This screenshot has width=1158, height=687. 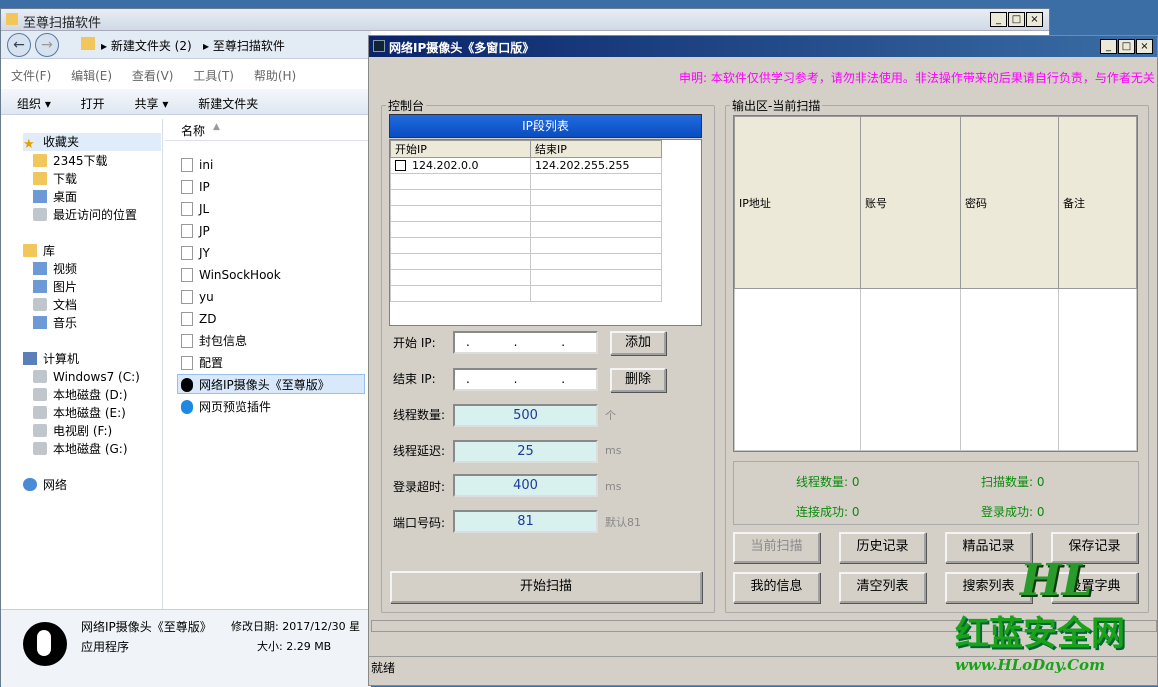 What do you see at coordinates (525, 485) in the screenshot?
I see `timeout-input: 400` at bounding box center [525, 485].